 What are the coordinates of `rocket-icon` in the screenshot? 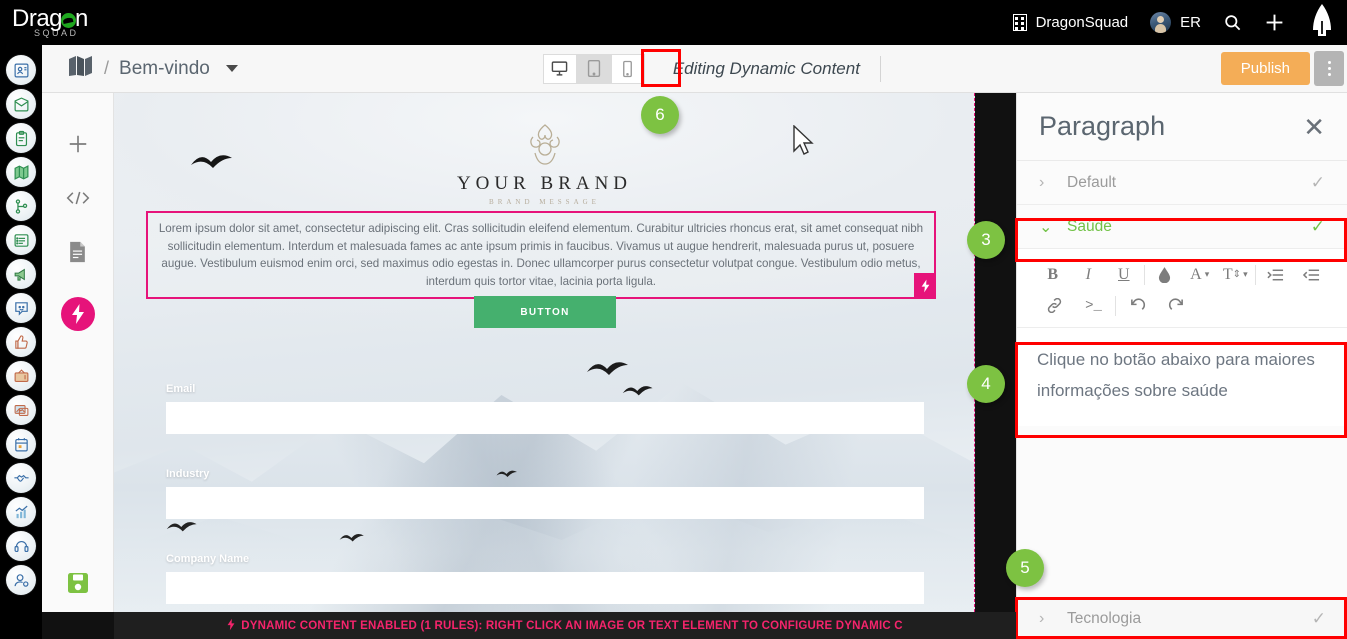 It's located at (1322, 23).